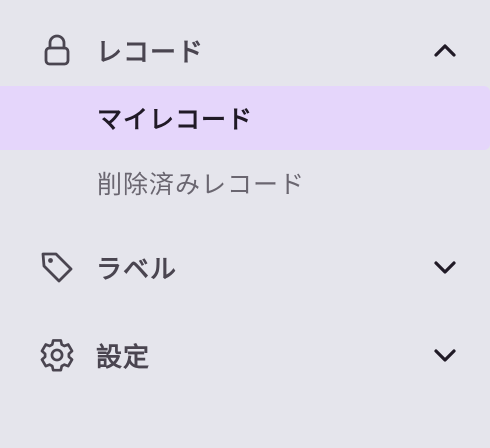 The image size is (490, 448). What do you see at coordinates (150, 52) in the screenshot?
I see `records-section-label: レコード` at bounding box center [150, 52].